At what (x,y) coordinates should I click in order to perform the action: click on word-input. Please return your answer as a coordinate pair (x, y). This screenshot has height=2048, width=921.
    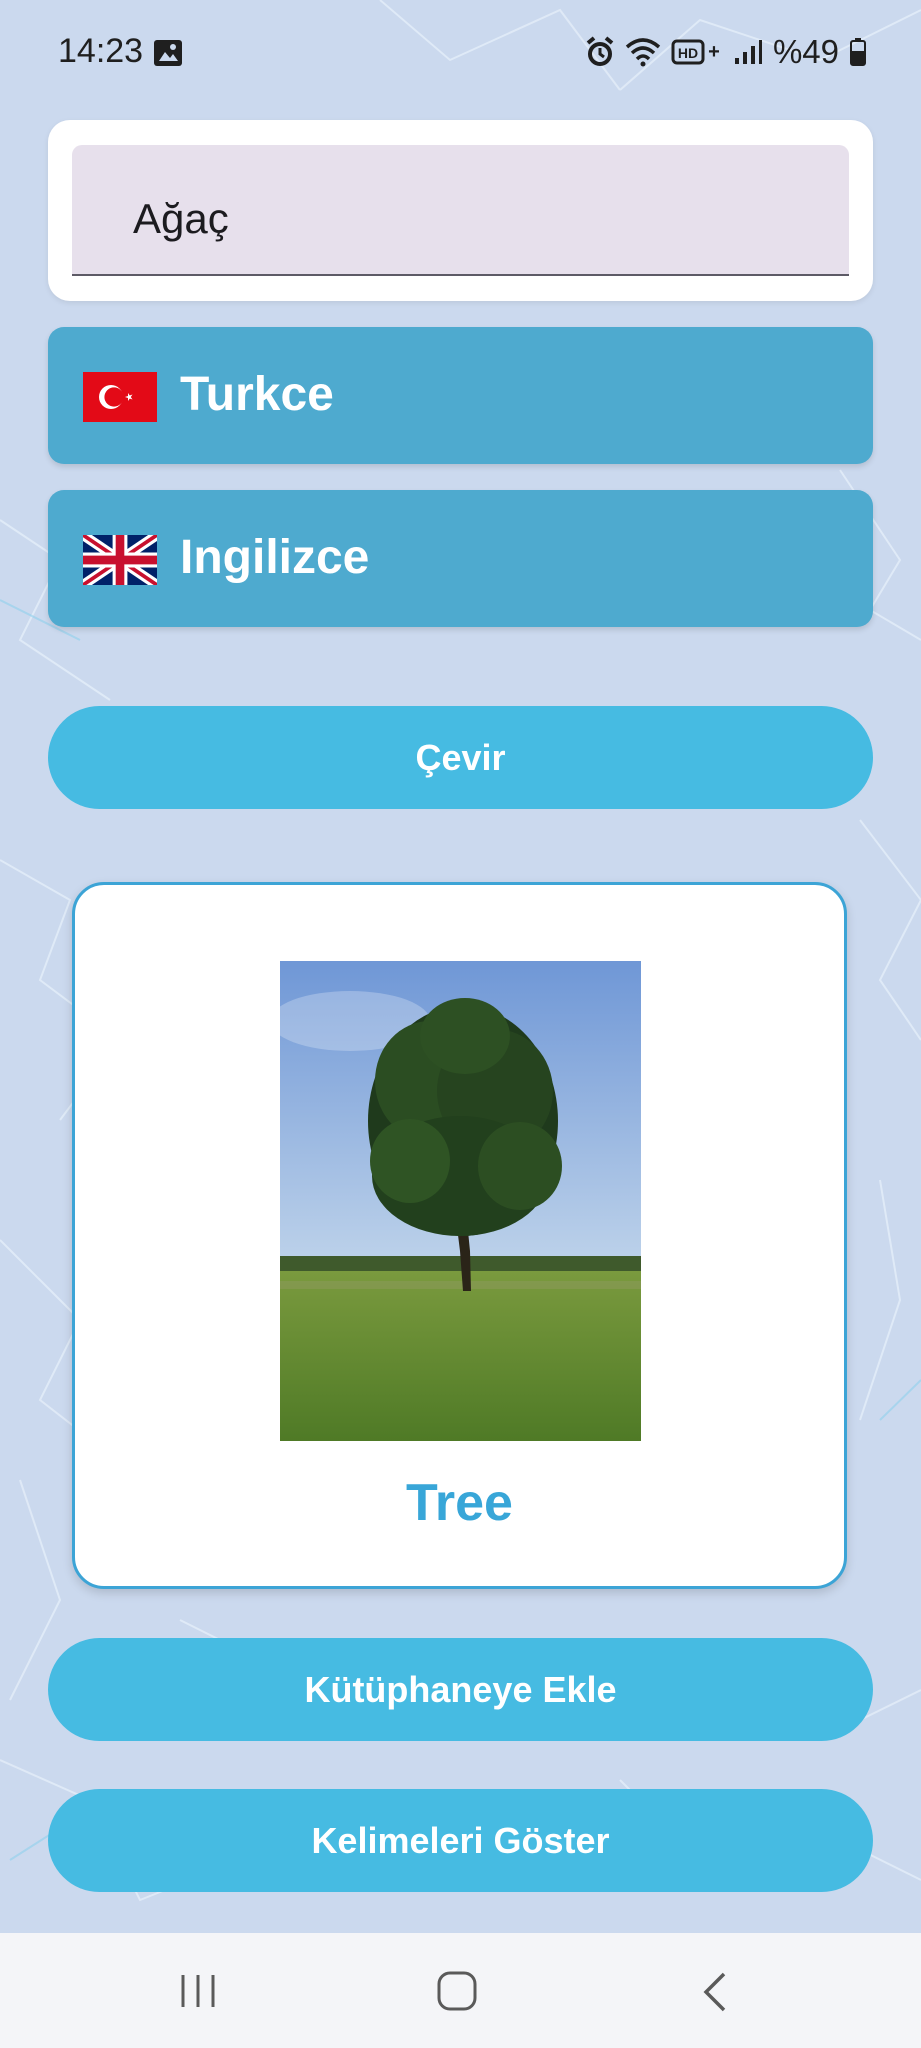
    Looking at the image, I should click on (483, 219).